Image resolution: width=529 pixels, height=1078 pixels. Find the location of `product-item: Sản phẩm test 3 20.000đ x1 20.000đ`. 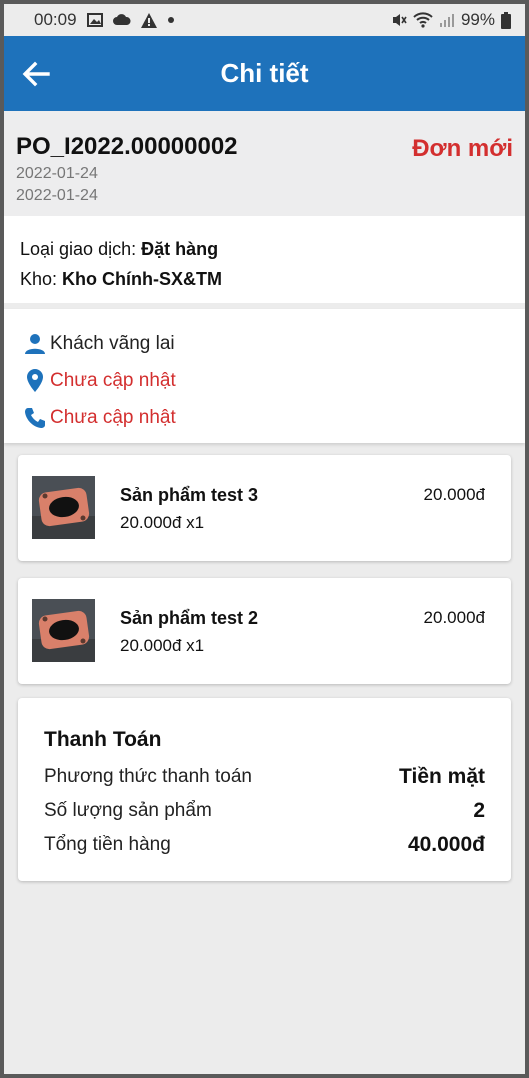

product-item: Sản phẩm test 3 20.000đ x1 20.000đ is located at coordinates (264, 508).